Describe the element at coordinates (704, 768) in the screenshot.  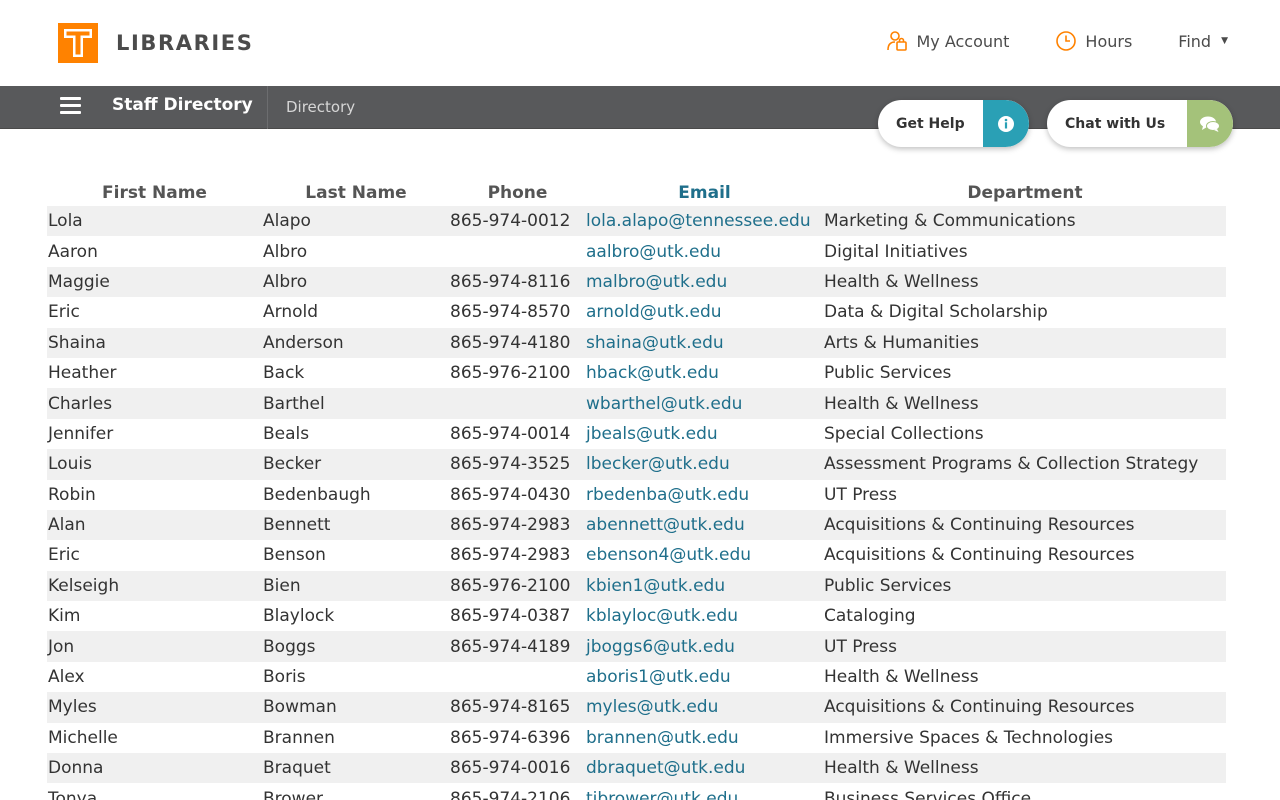
I see `email-link: dbraquet@utk.edu` at that location.